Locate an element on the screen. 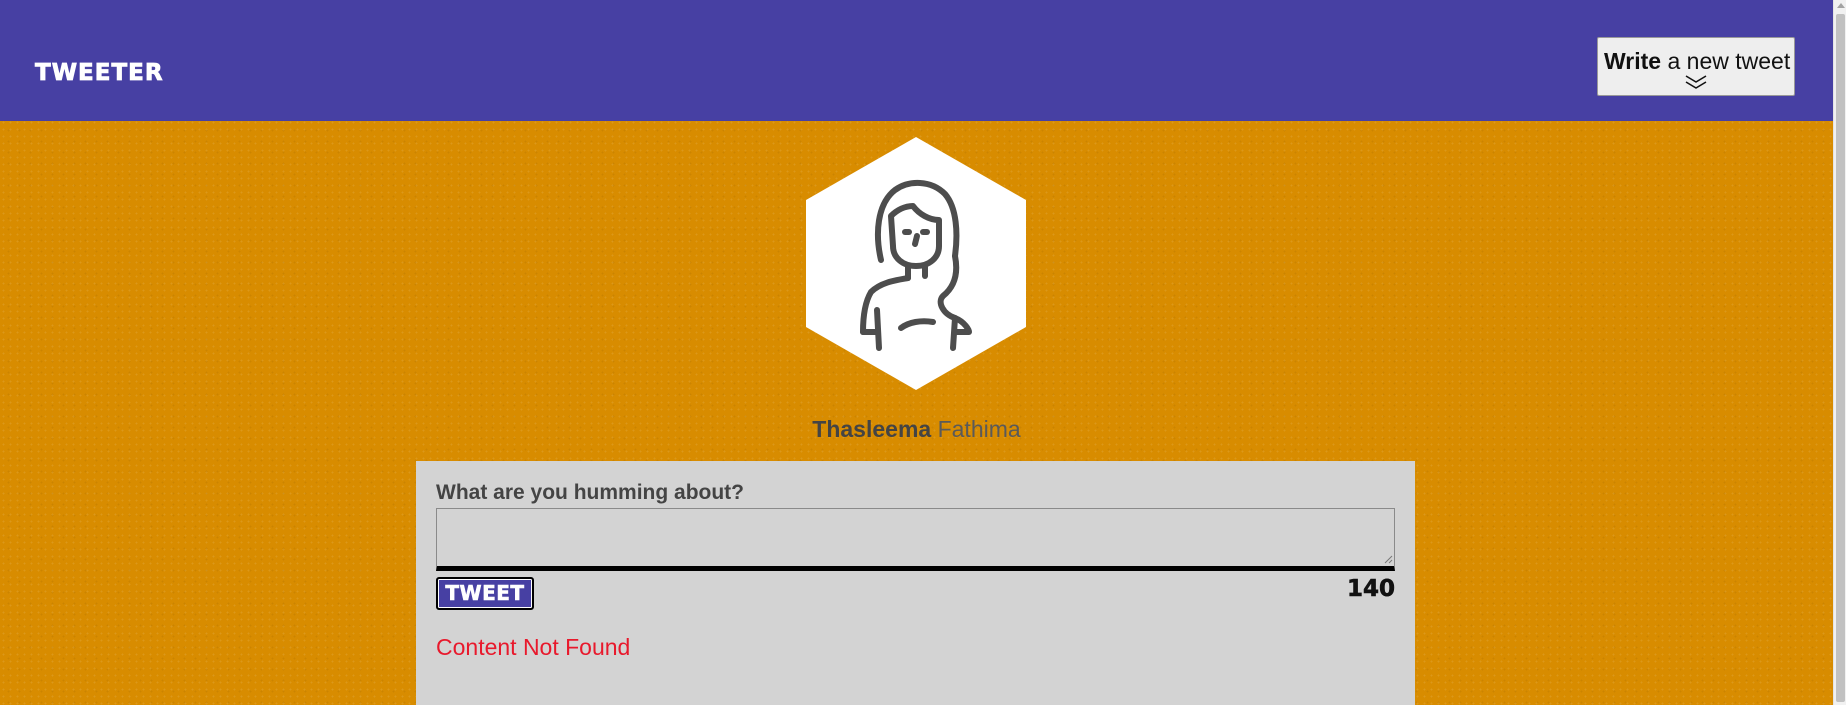  user-avatar is located at coordinates (916, 263).